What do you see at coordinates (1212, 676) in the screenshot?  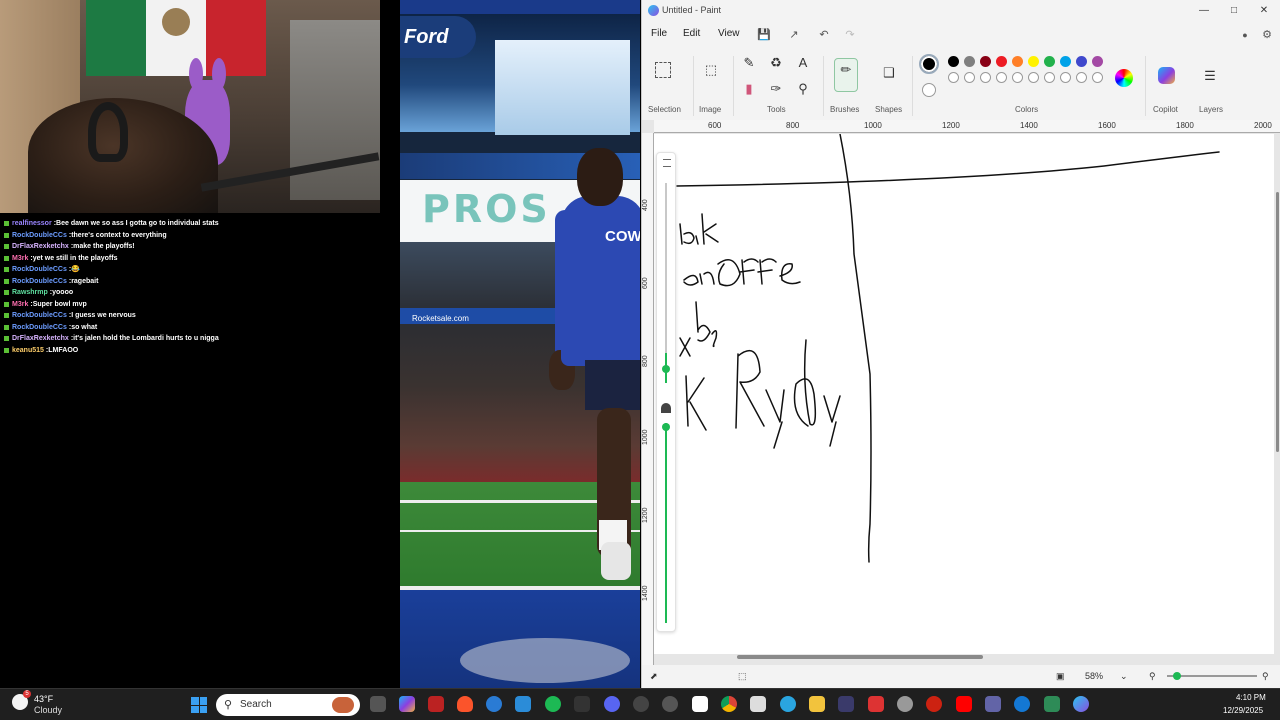 I see `zoom-slider` at bounding box center [1212, 676].